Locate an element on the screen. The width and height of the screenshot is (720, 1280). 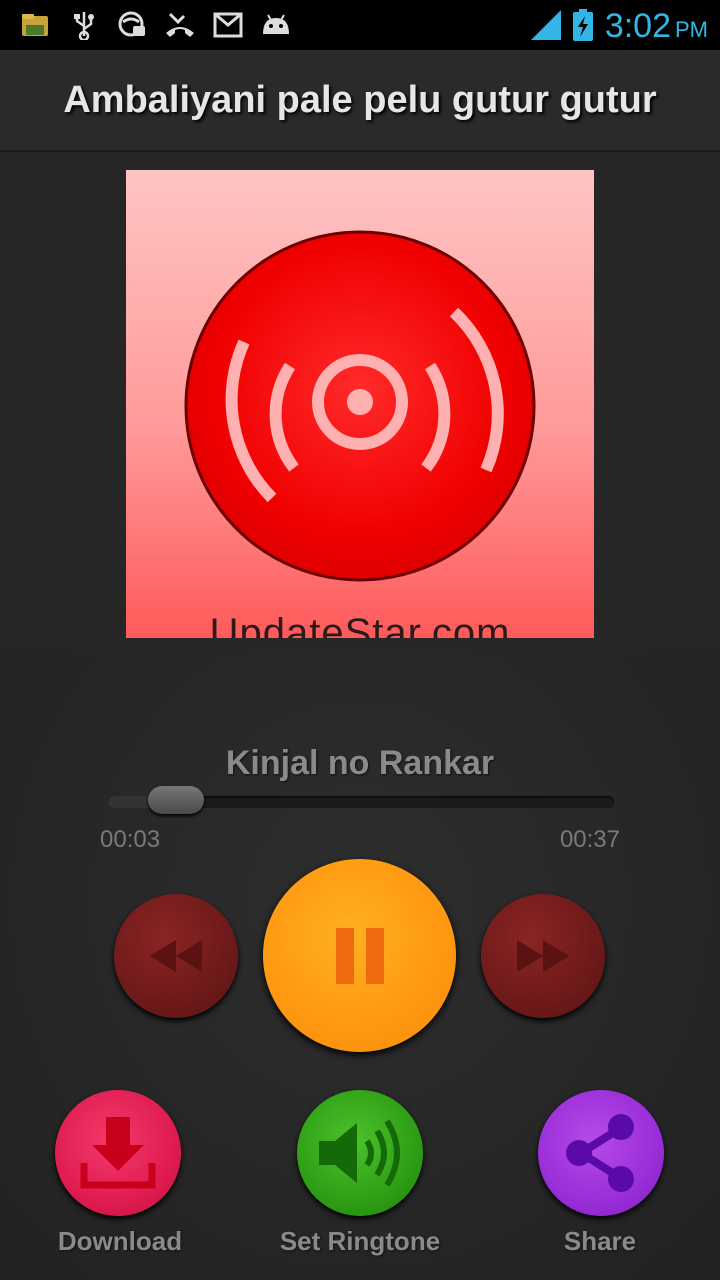
fast-forward-button is located at coordinates (543, 956).